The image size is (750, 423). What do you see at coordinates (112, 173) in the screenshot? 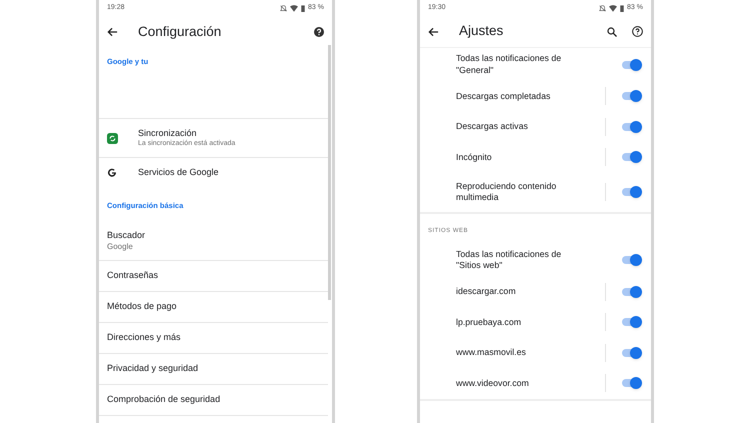
I see `google-g-icon` at bounding box center [112, 173].